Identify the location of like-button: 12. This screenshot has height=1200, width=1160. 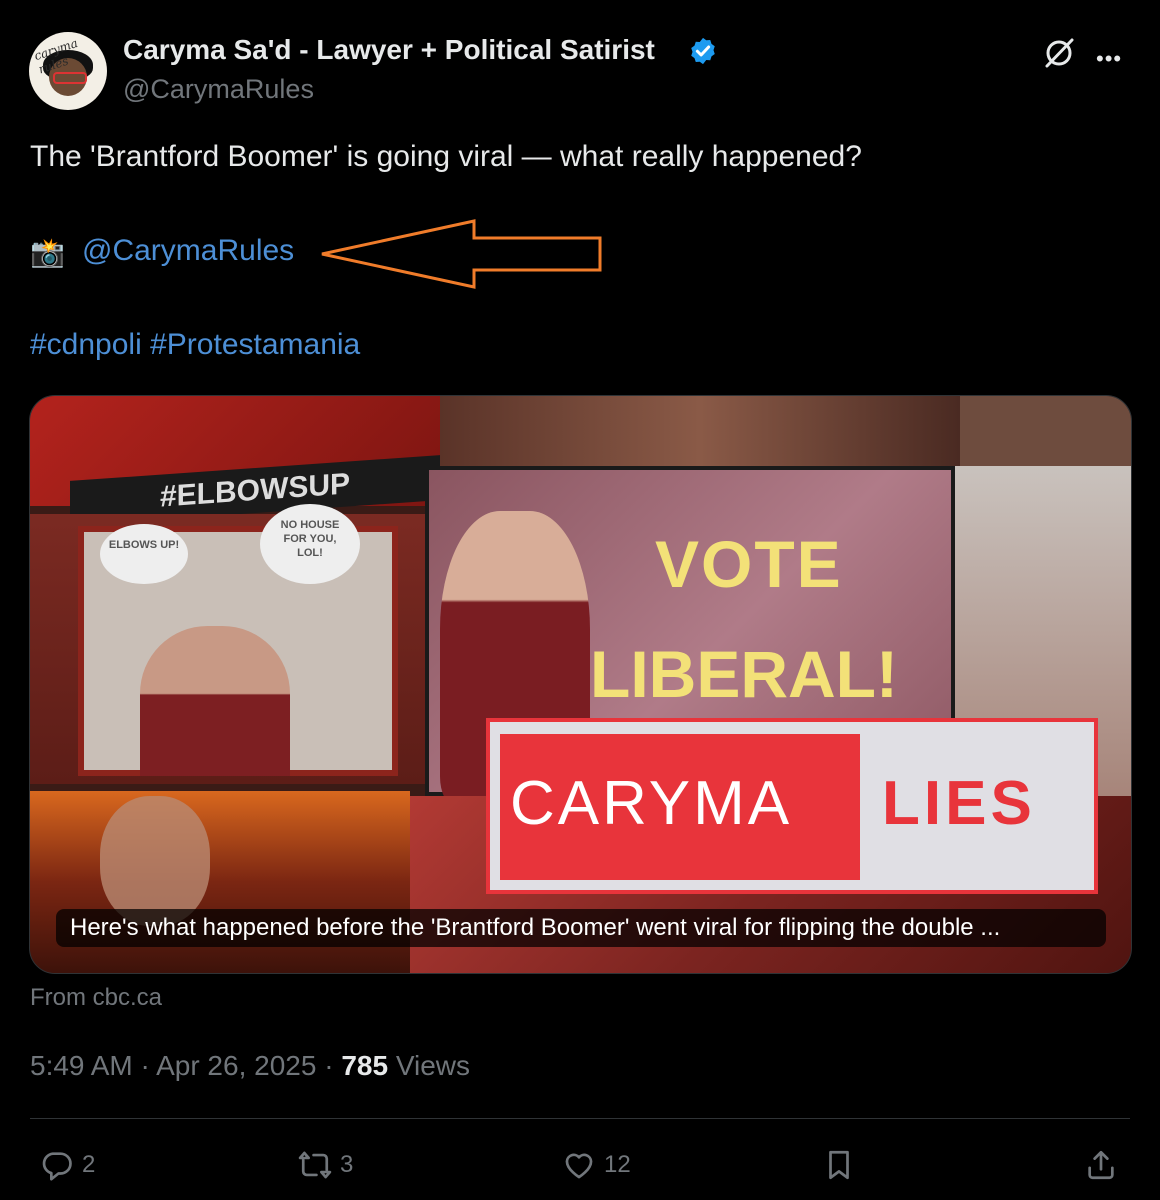
(596, 1165).